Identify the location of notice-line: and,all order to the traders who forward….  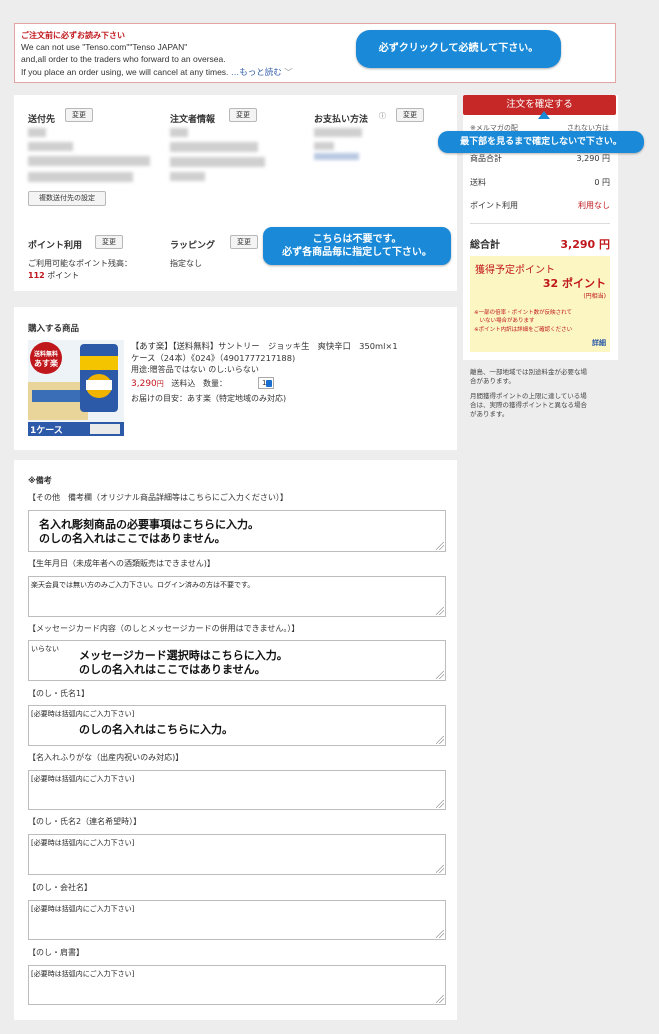
(123, 59).